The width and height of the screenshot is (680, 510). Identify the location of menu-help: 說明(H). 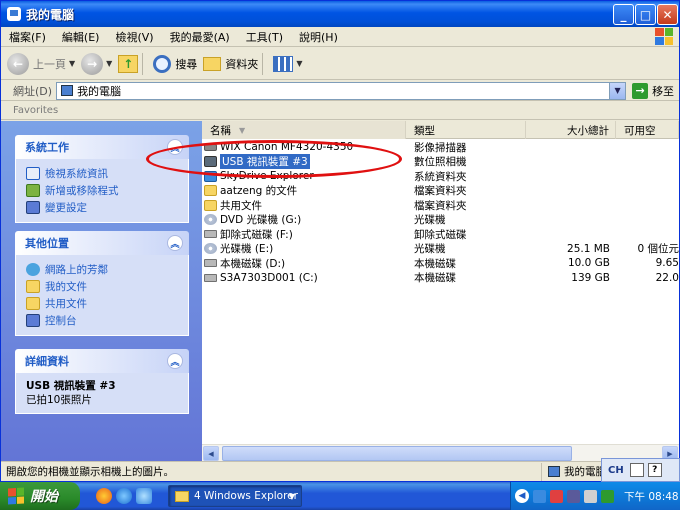
(318, 37).